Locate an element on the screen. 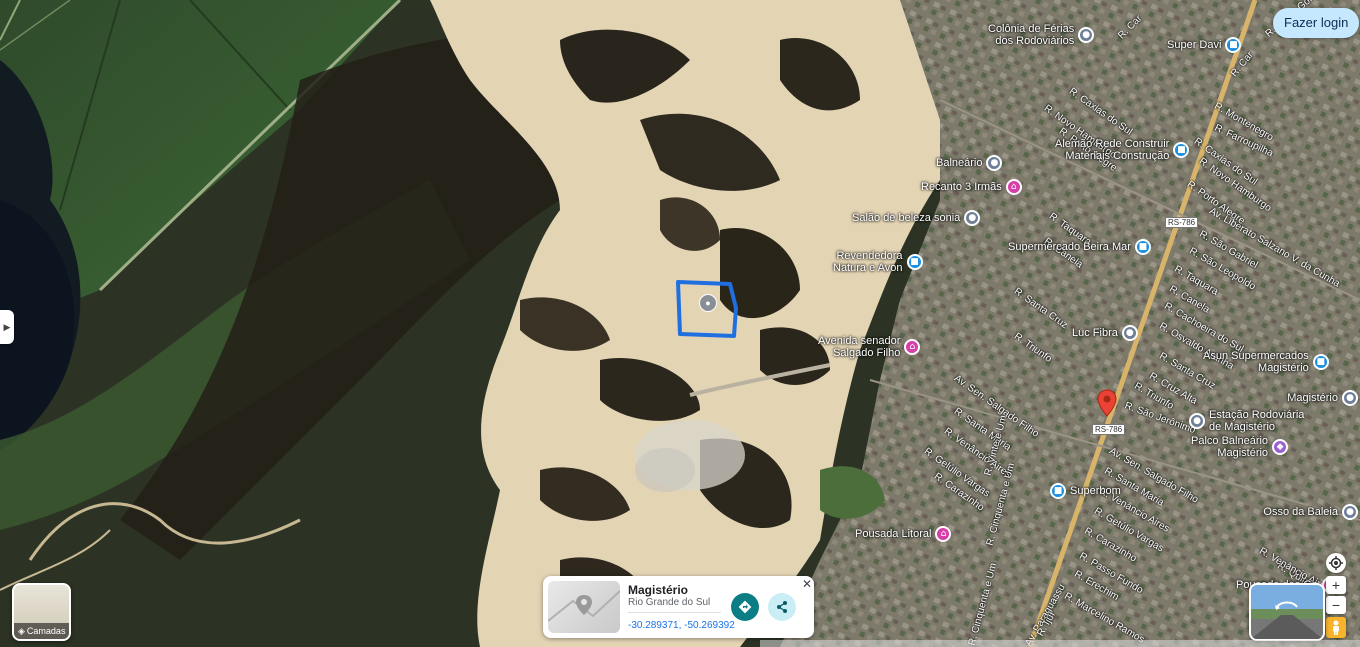 Image resolution: width=1360 pixels, height=647 pixels. poi-label: Avenida senador Salgado Filho is located at coordinates (859, 347).